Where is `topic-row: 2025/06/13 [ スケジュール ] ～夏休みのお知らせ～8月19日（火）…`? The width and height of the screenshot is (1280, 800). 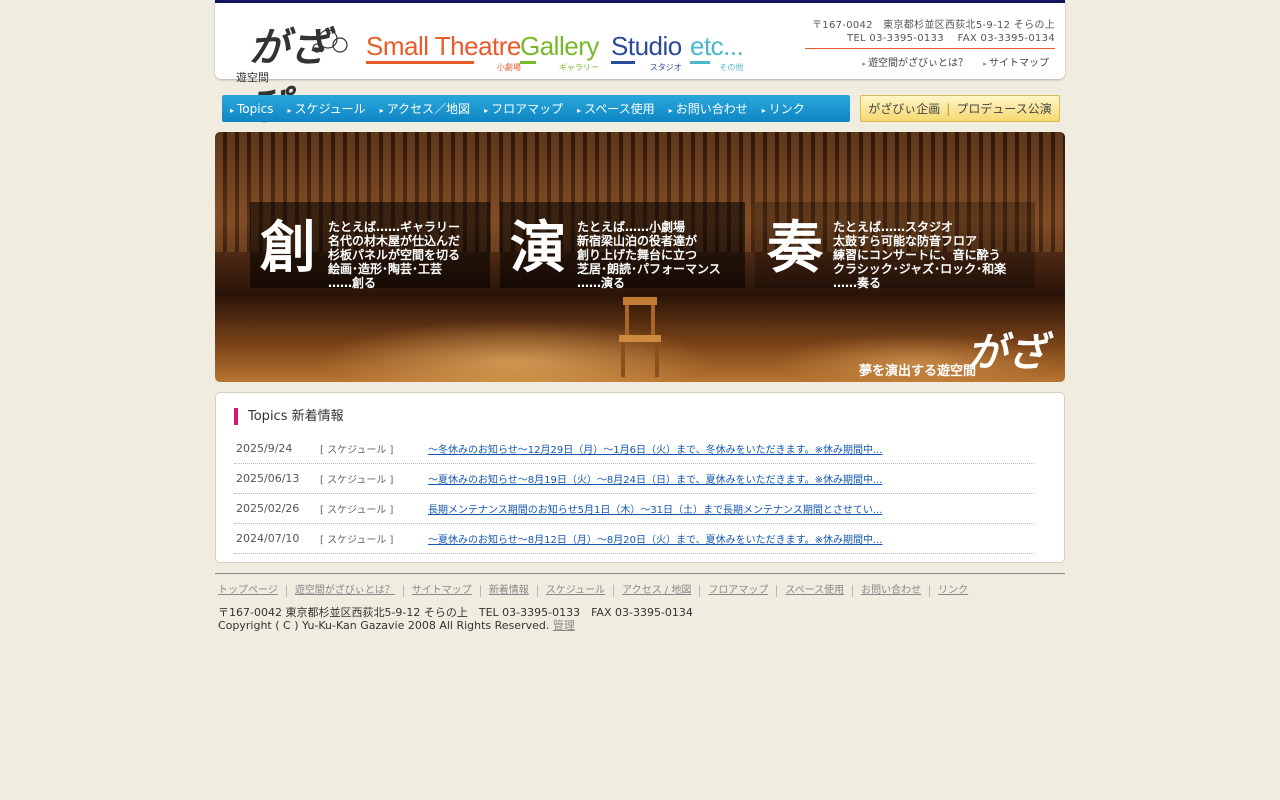 topic-row: 2025/06/13 [ スケジュール ] ～夏休みのお知らせ～8月19日（火）… is located at coordinates (634, 479).